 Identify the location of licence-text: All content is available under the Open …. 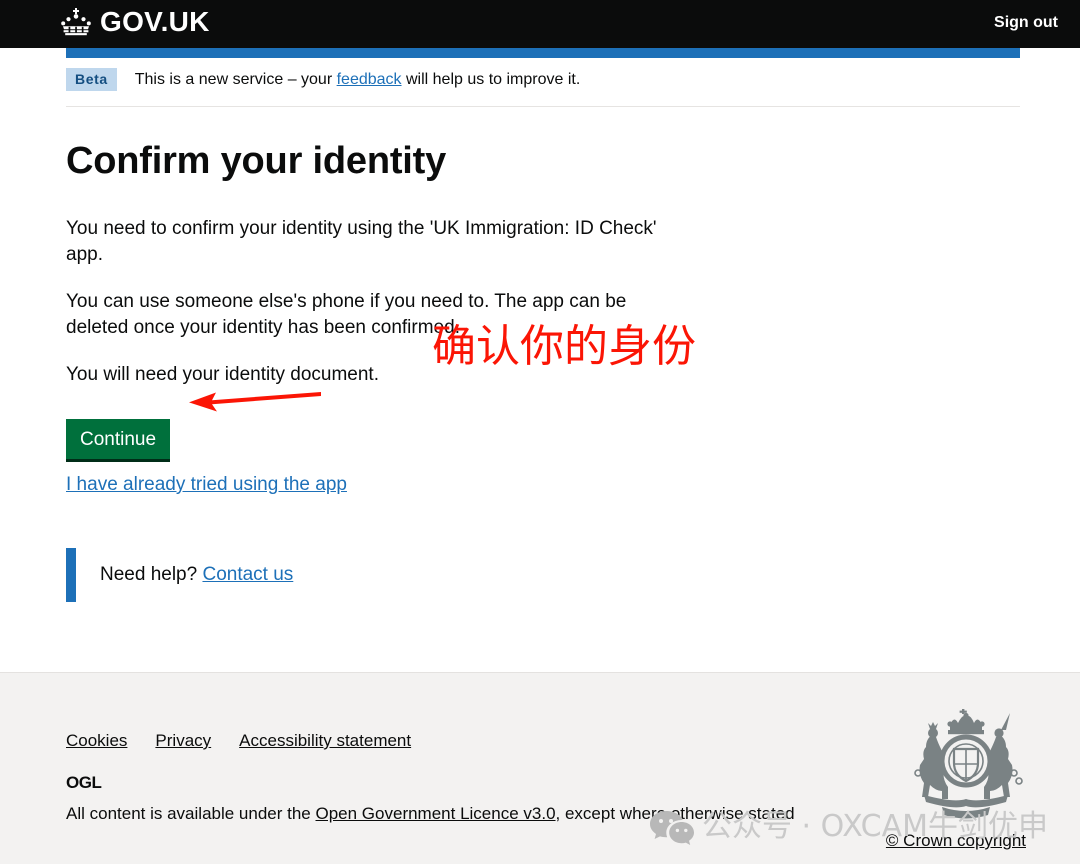
(446, 813).